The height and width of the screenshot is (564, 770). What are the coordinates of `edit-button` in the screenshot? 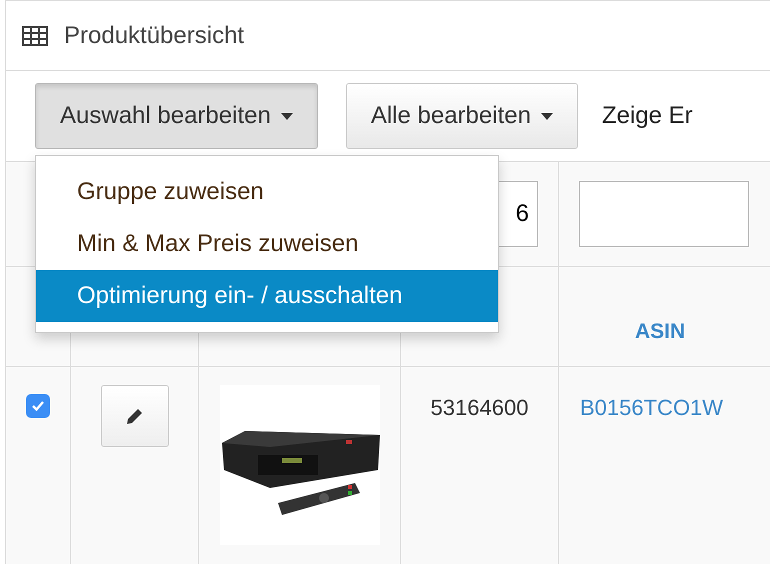 It's located at (134, 416).